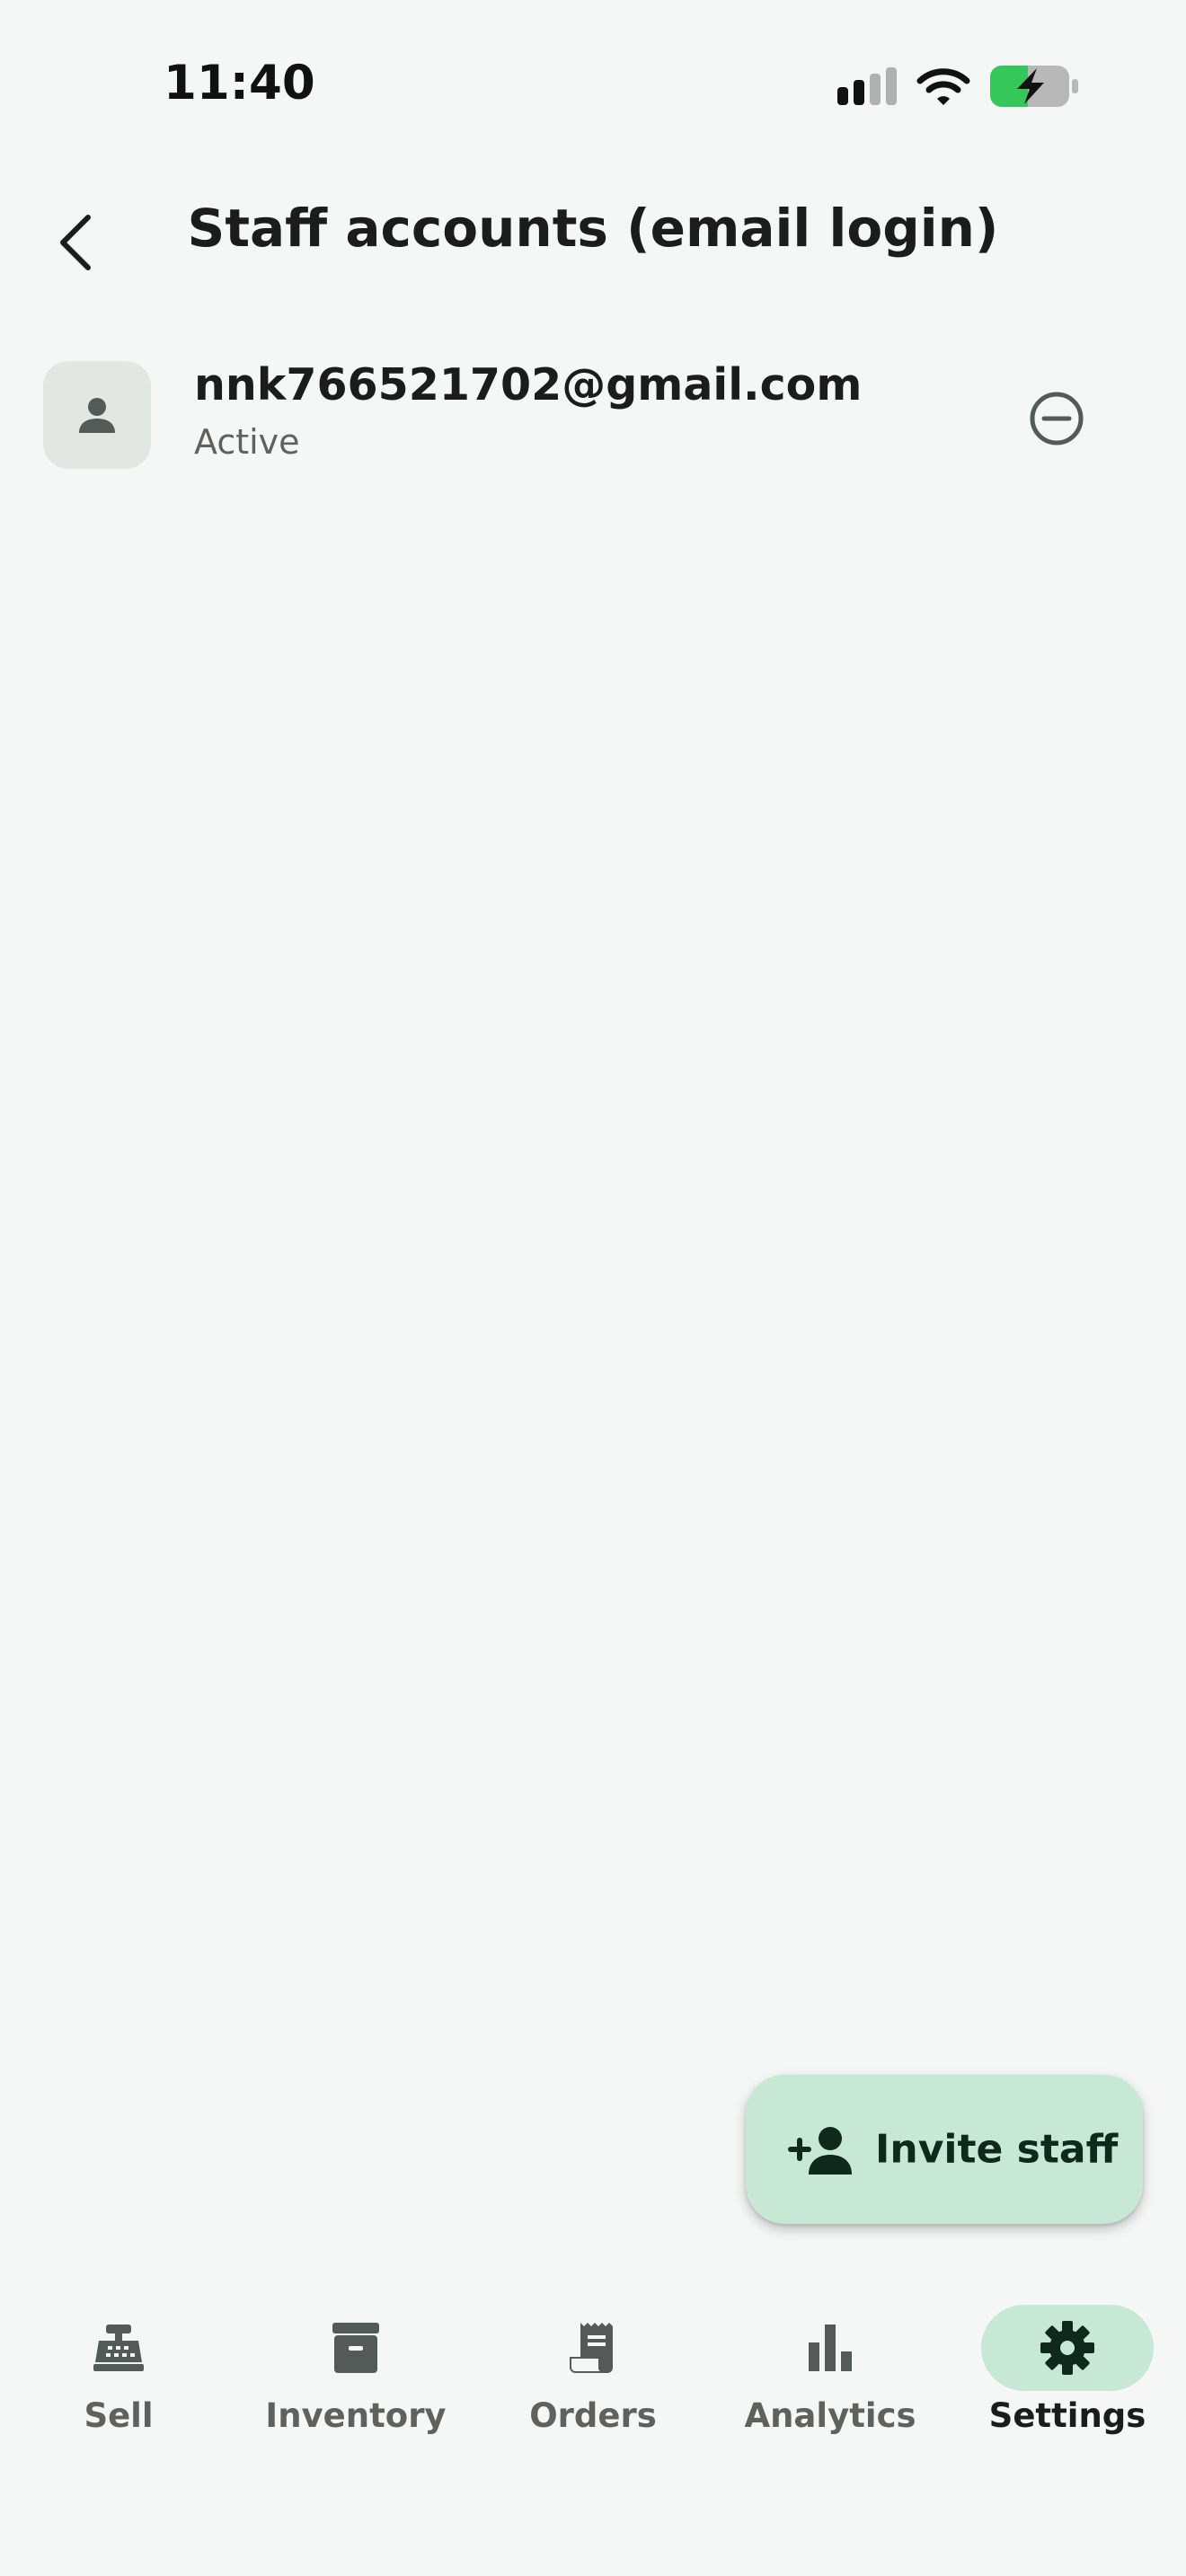  Describe the element at coordinates (1067, 2415) in the screenshot. I see `nav-label: Settings` at that location.